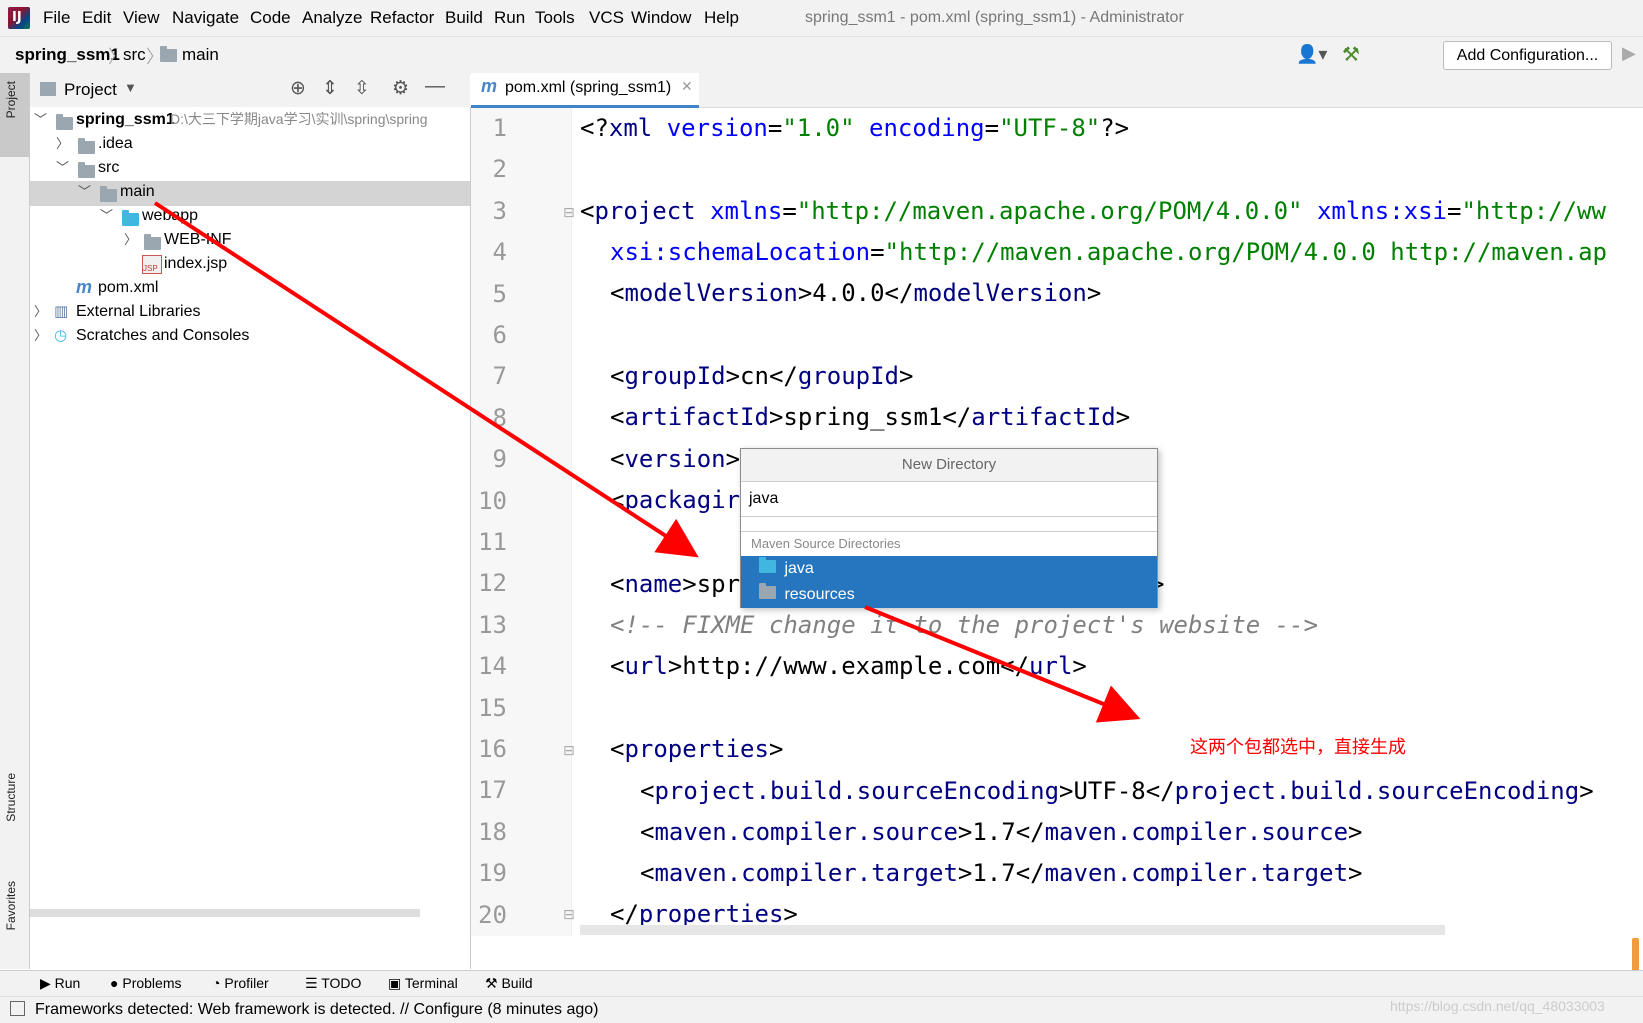  Describe the element at coordinates (400, 88) in the screenshot. I see `gear-icon: ⚙` at that location.